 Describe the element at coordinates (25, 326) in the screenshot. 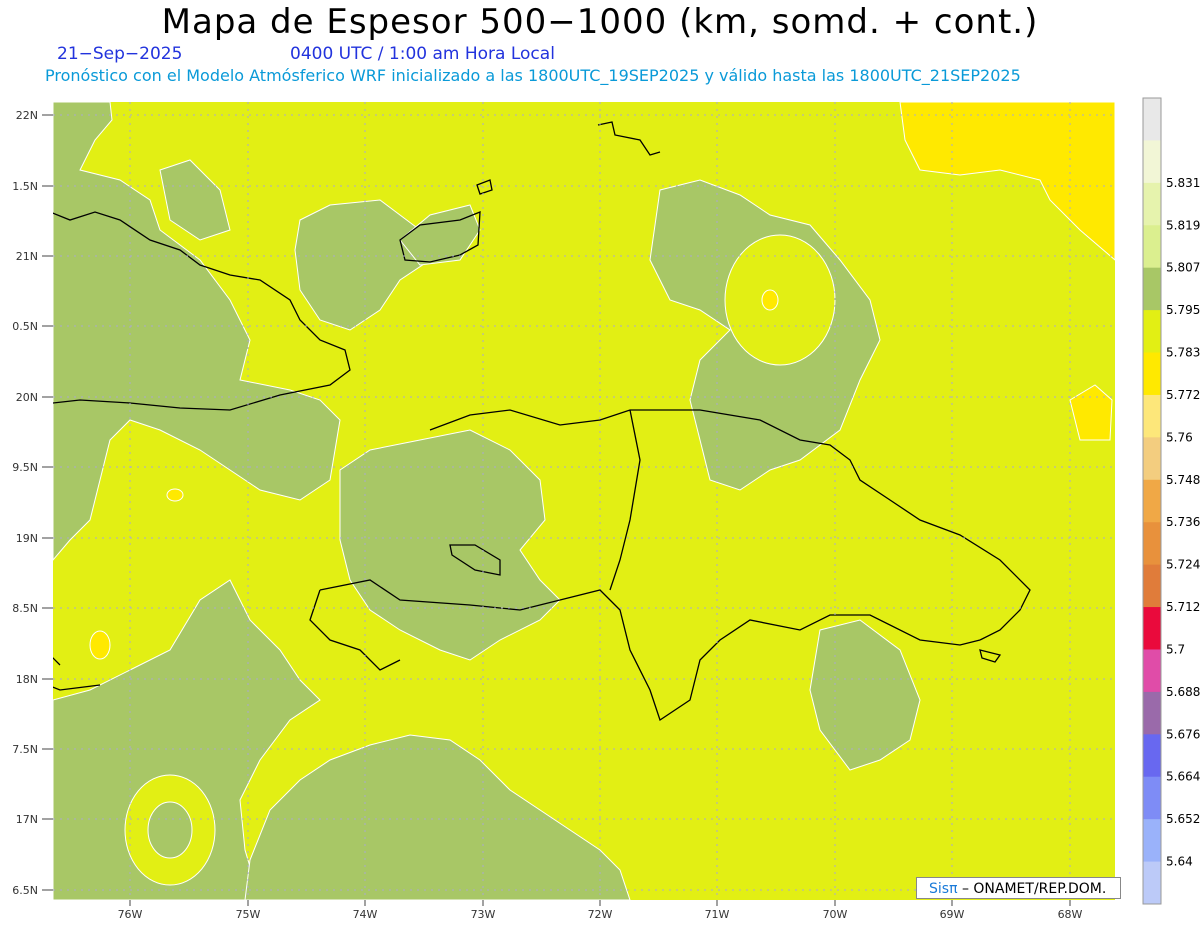

I see `lat-label: 0.5N` at that location.